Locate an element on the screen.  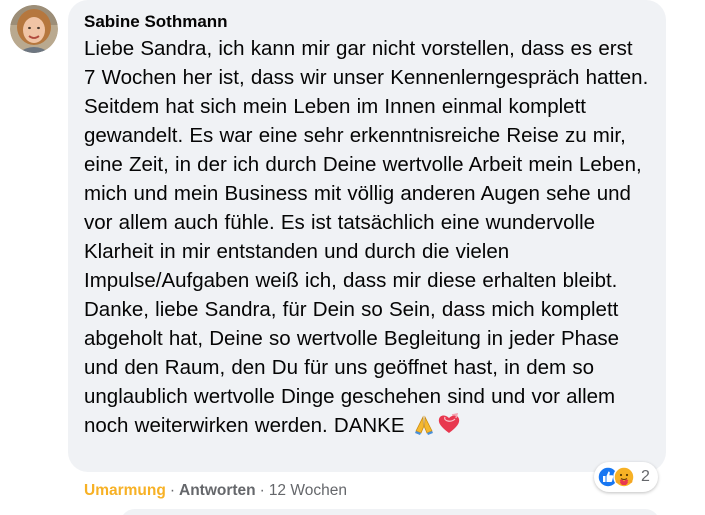
reply-button: Antworten is located at coordinates (217, 490).